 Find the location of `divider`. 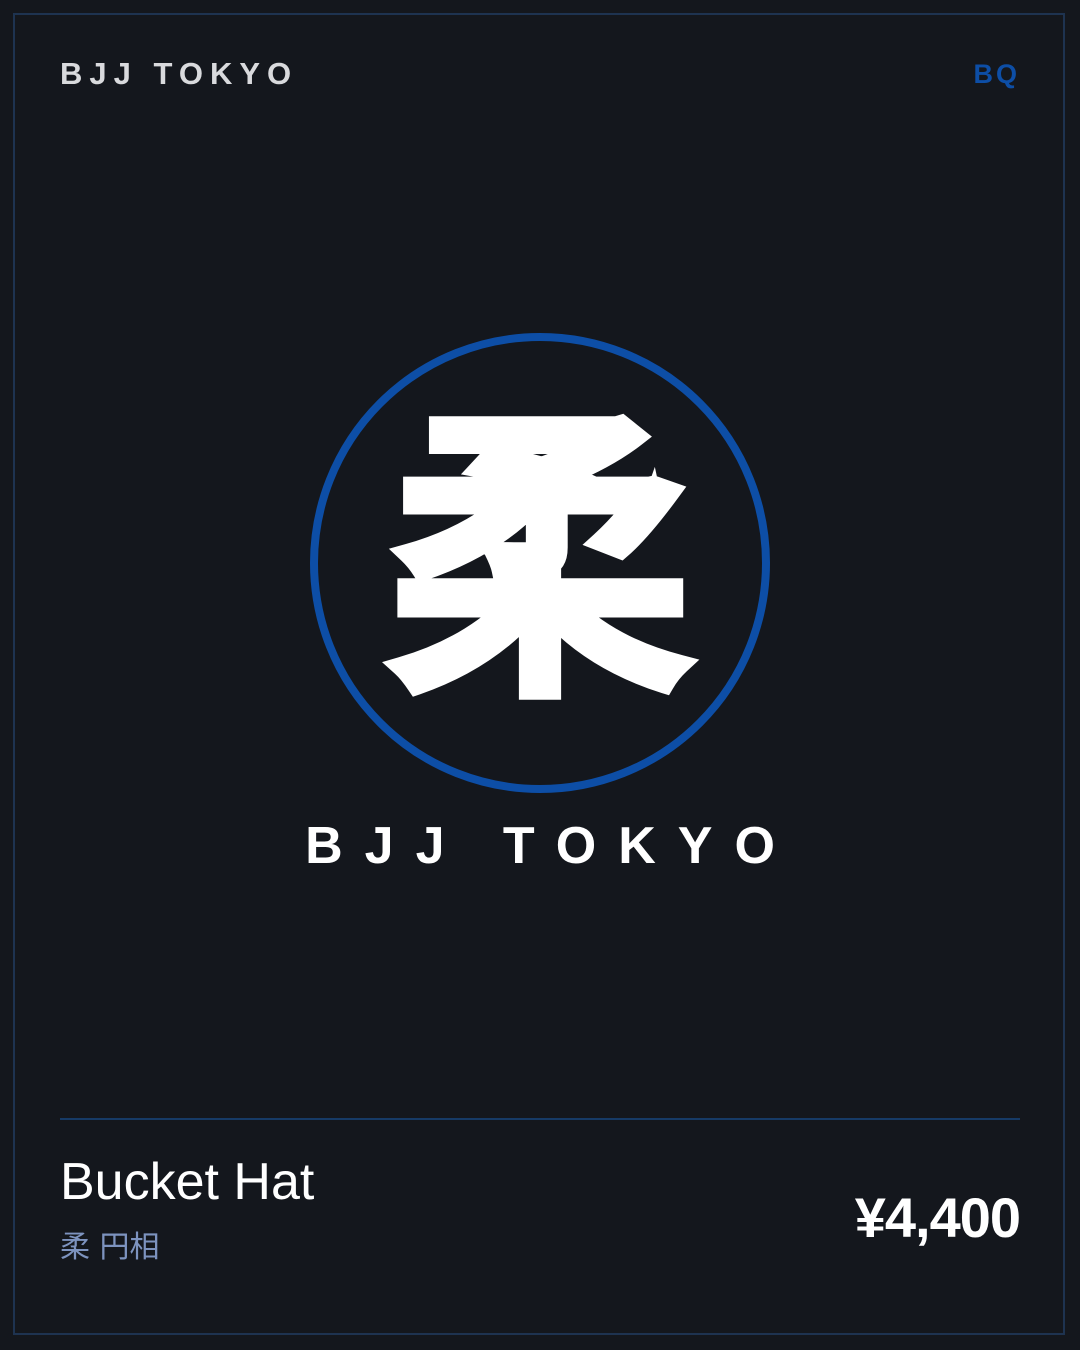

divider is located at coordinates (540, 1119).